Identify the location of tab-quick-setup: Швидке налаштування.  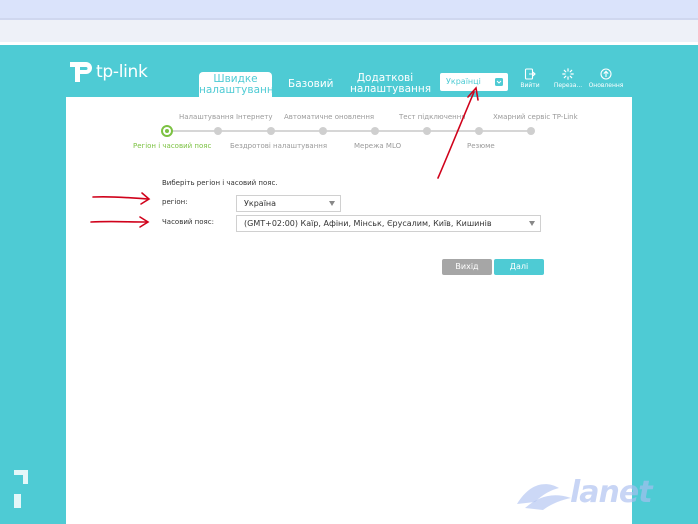
(240, 84).